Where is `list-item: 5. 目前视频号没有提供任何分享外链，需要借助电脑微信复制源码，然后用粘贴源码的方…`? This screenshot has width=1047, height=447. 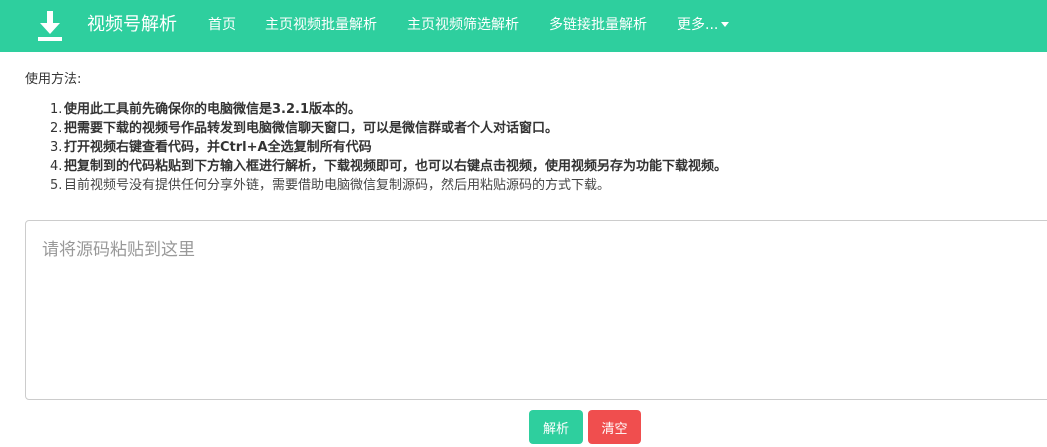 list-item: 5. 目前视频号没有提供任何分享外链，需要借助电脑微信复制源码，然后用粘贴源码的方… is located at coordinates (330, 185).